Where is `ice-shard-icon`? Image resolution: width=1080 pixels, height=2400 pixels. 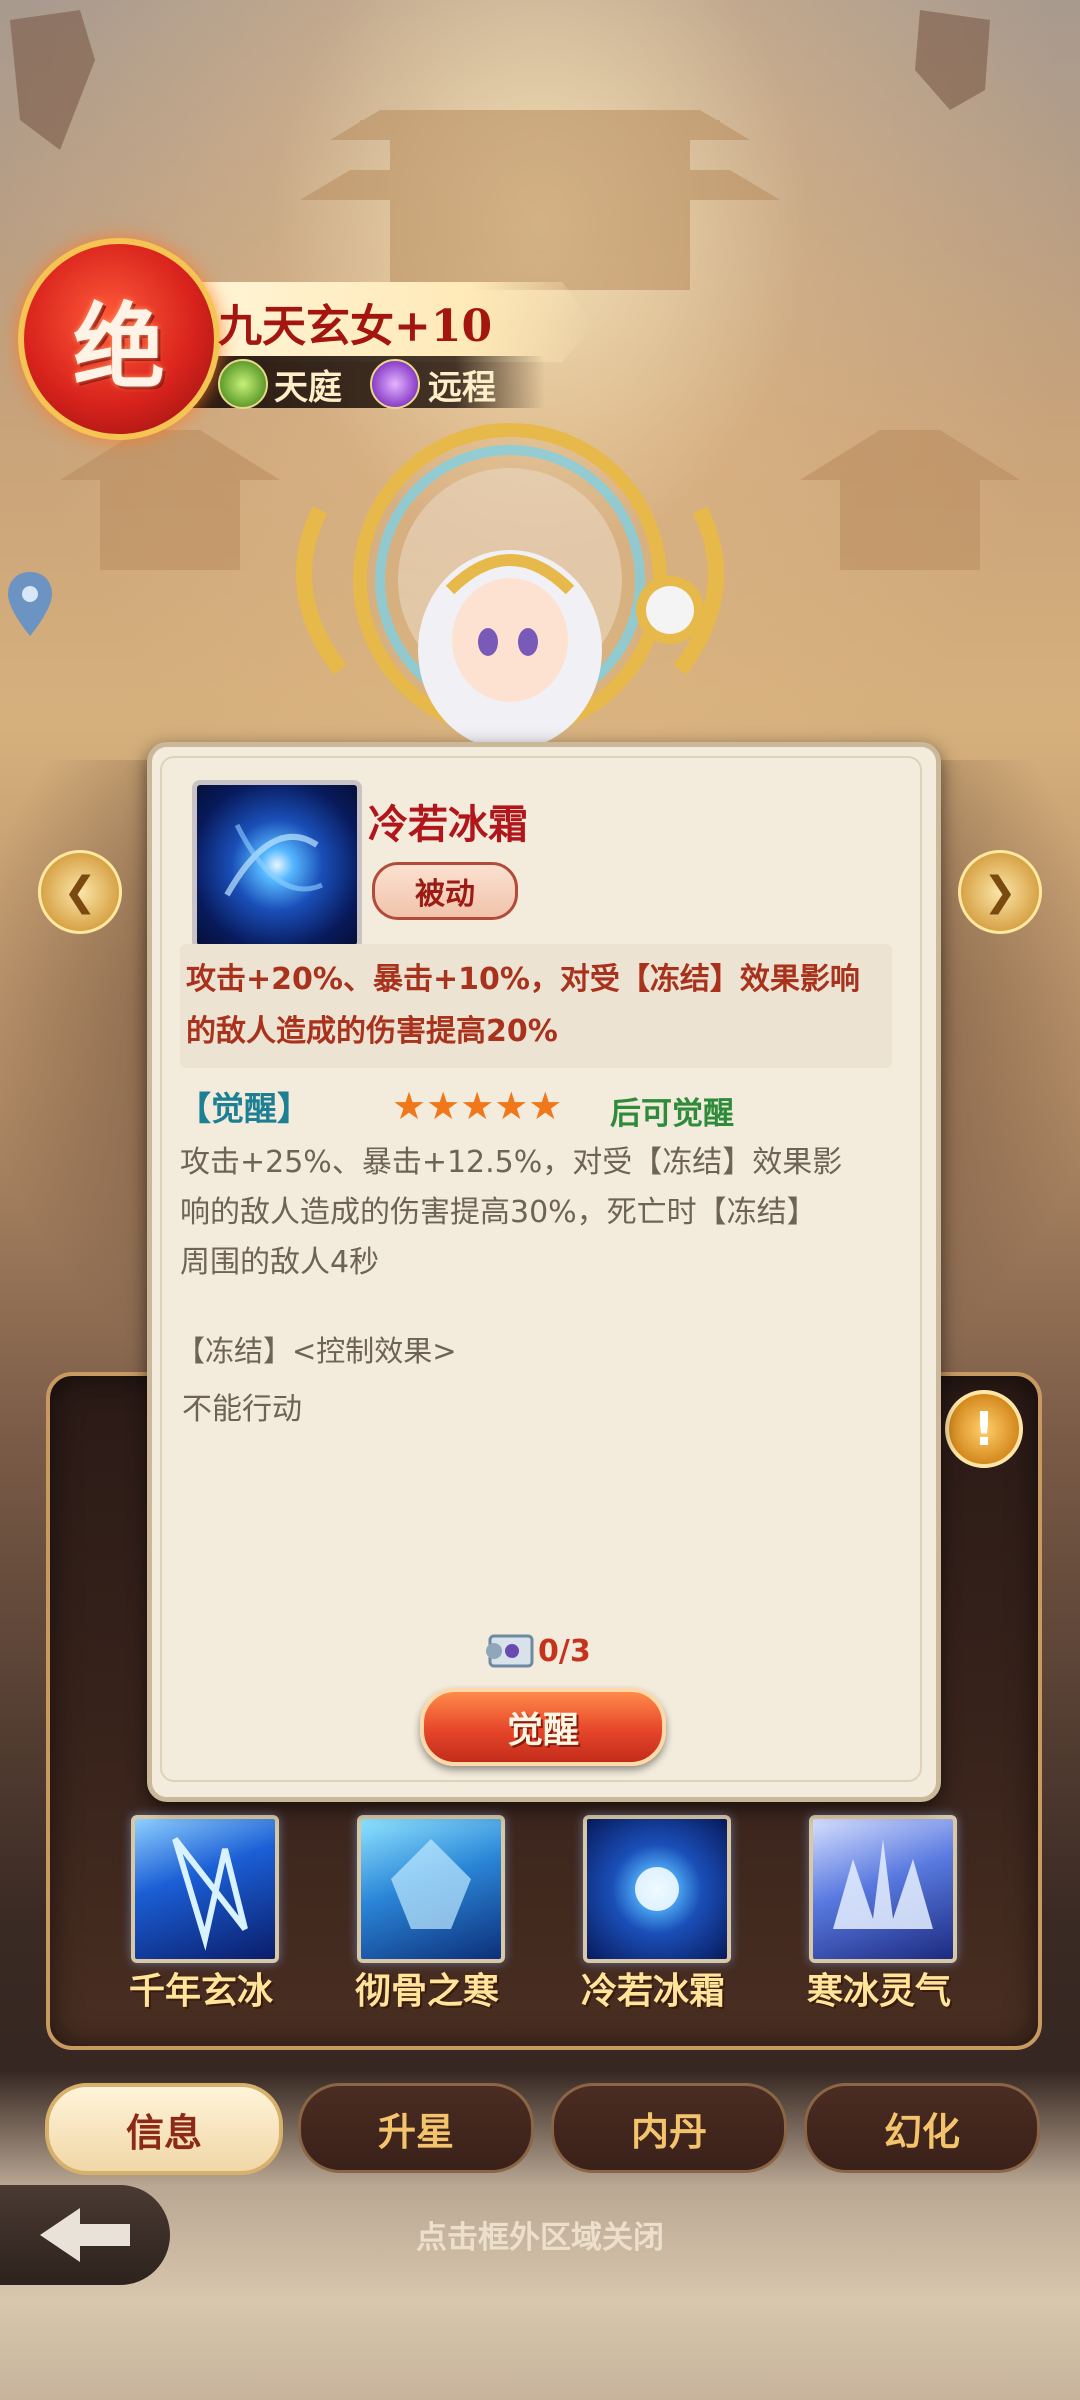 ice-shard-icon is located at coordinates (210, 1894).